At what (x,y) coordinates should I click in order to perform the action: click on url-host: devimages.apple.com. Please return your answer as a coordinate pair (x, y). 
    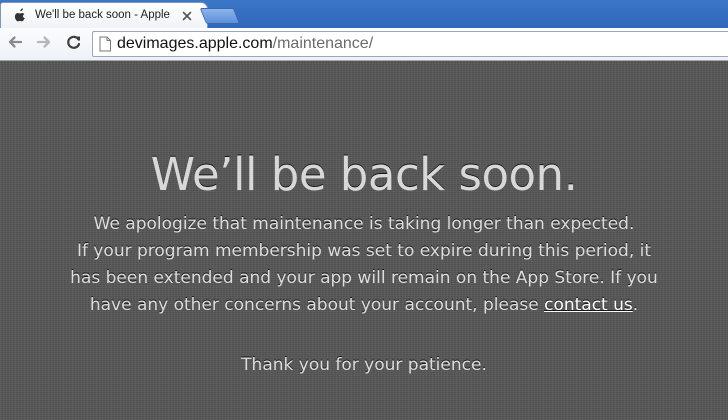
    Looking at the image, I should click on (195, 43).